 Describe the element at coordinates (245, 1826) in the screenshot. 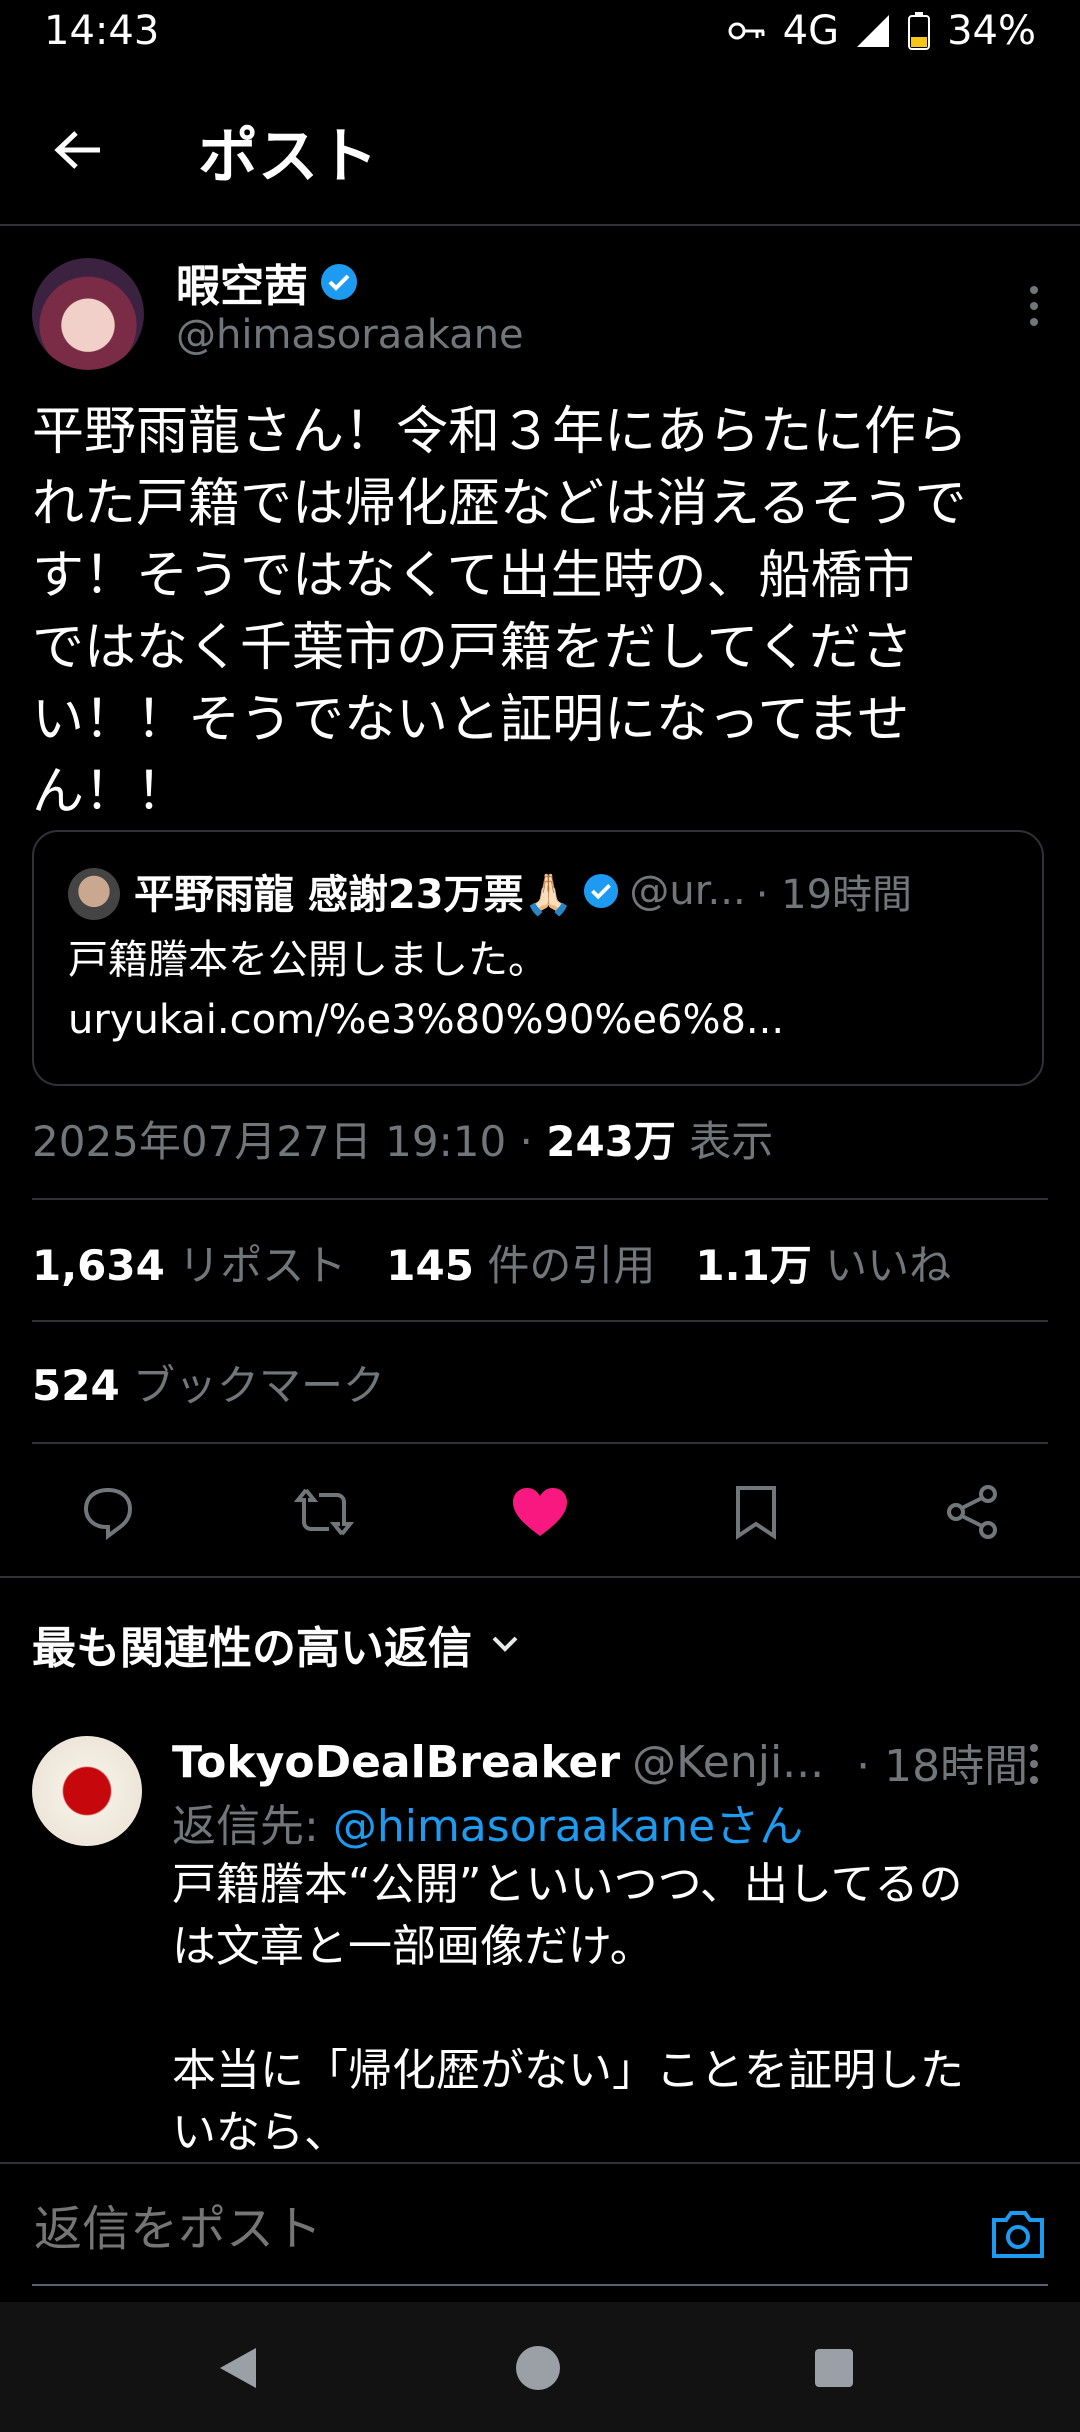

I see `reply-to-prefix: 返信先:` at that location.